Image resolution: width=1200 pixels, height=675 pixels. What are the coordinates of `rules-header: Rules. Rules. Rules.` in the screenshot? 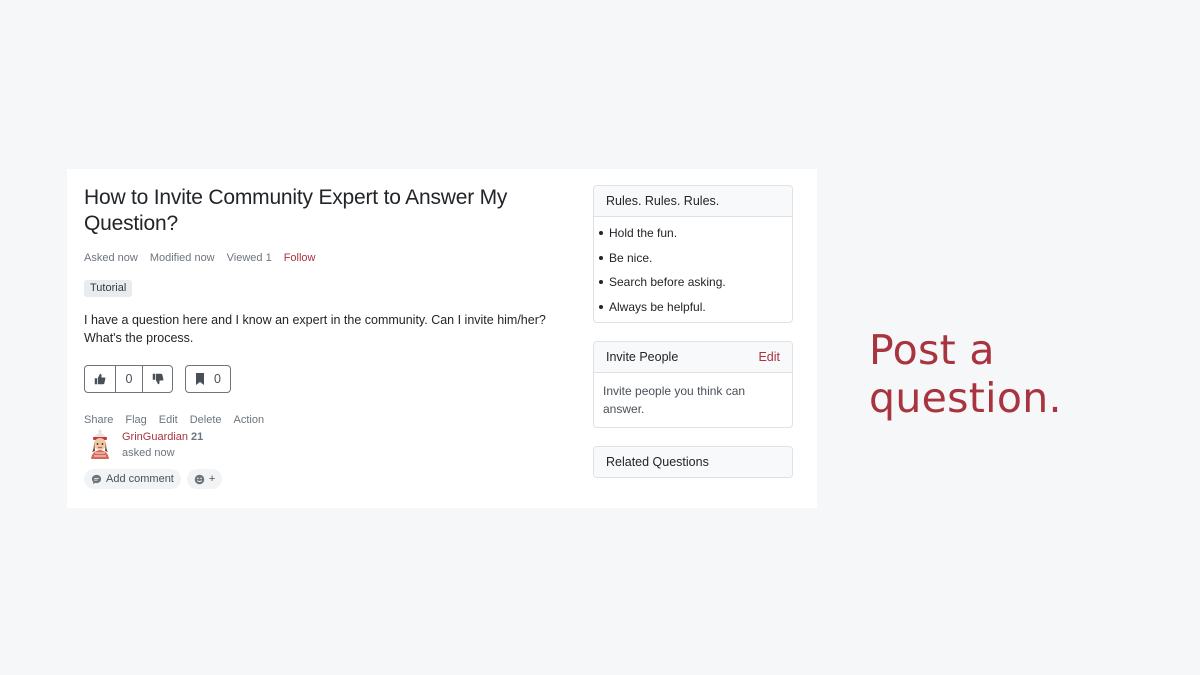 It's located at (693, 201).